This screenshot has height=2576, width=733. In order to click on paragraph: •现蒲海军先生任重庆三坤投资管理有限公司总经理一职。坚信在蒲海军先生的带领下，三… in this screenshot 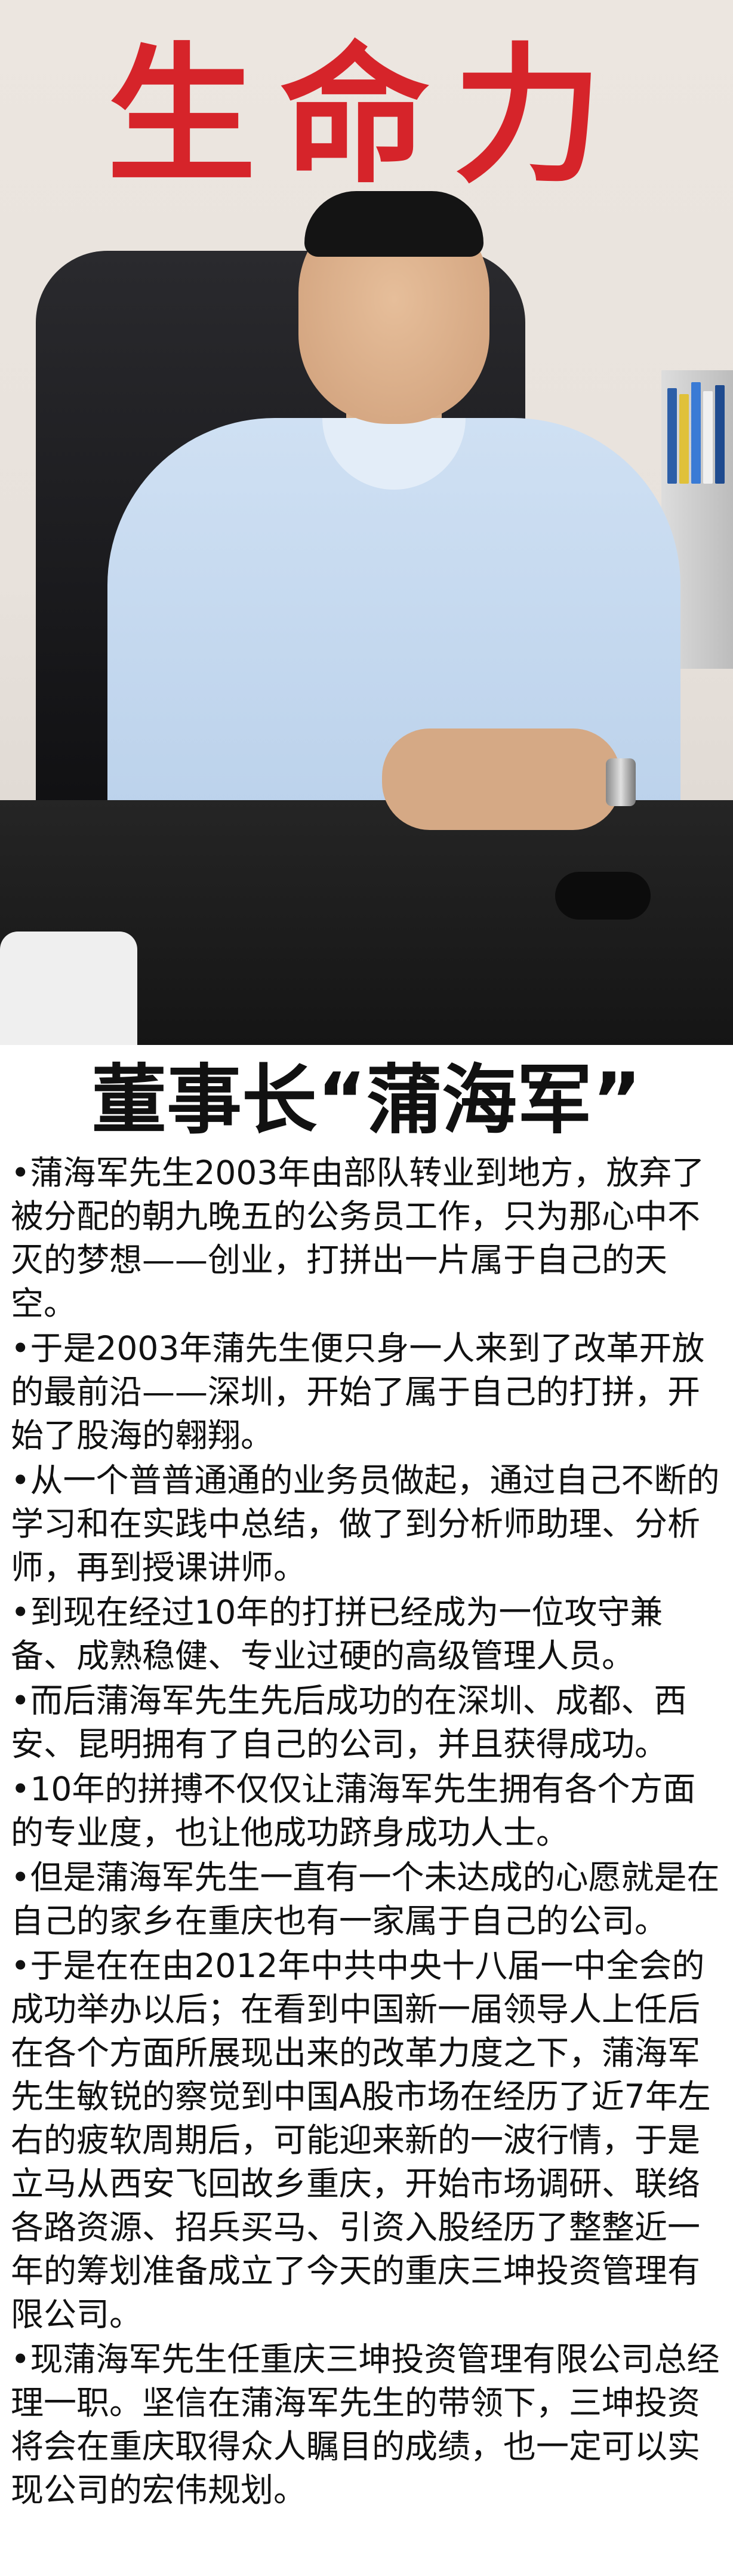, I will do `click(366, 2424)`.